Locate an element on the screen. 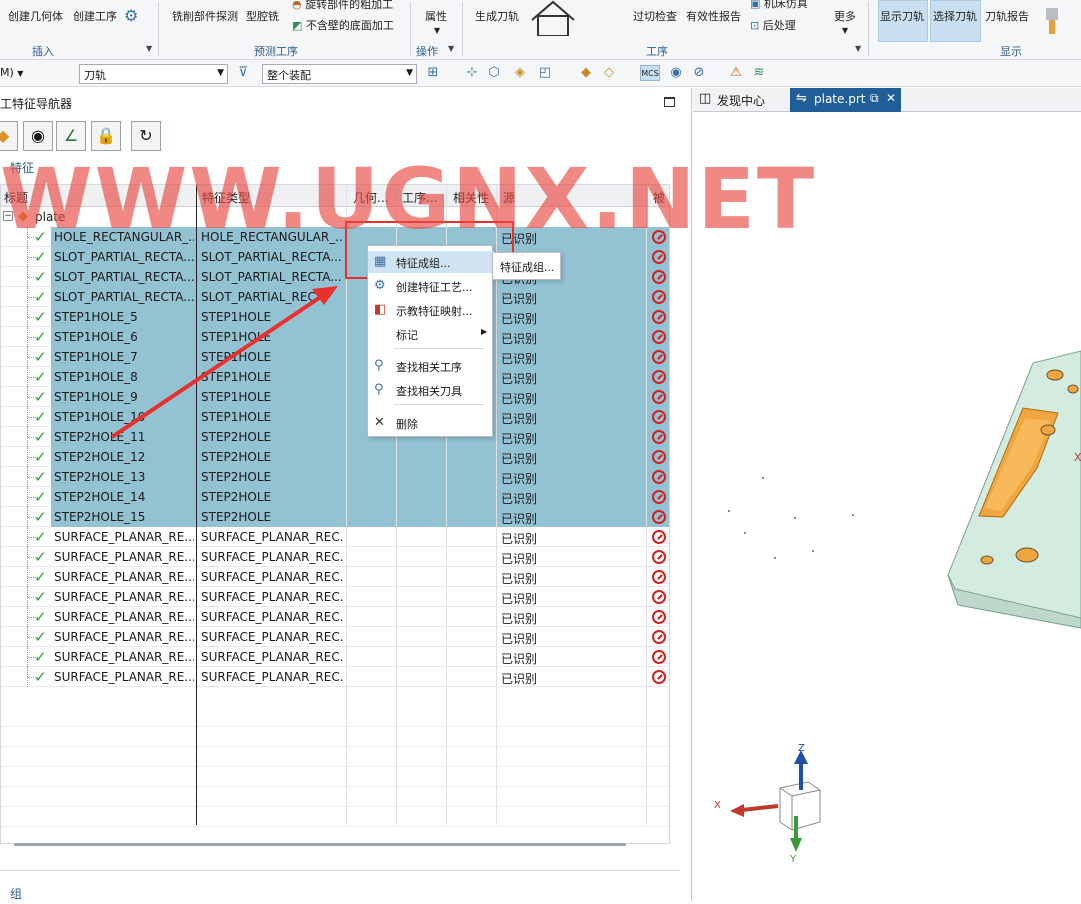  refresh-icon: ↻ is located at coordinates (146, 136).